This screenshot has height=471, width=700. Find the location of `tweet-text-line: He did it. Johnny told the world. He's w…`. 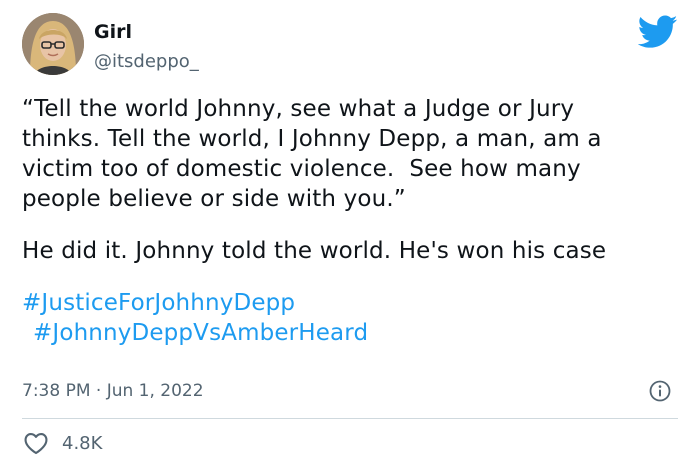

tweet-text-line: He did it. Johnny told the world. He's w… is located at coordinates (314, 251).